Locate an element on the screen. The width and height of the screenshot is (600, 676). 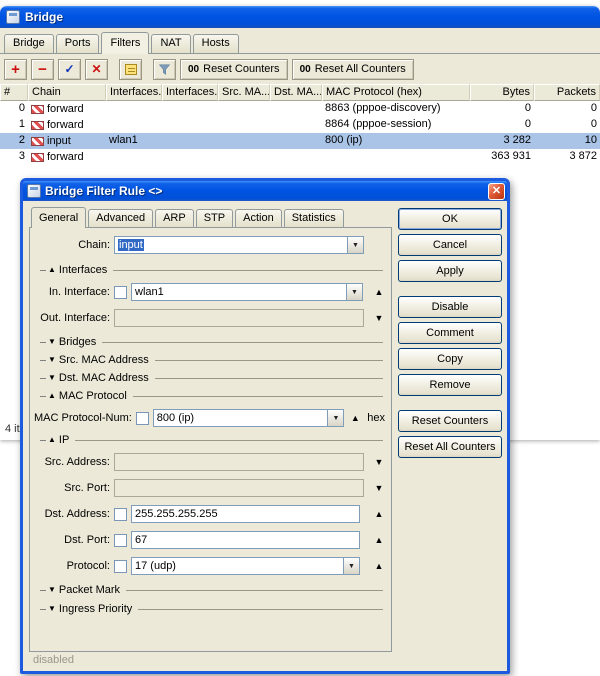
chain-dropdown-button: ▼ is located at coordinates (356, 245).